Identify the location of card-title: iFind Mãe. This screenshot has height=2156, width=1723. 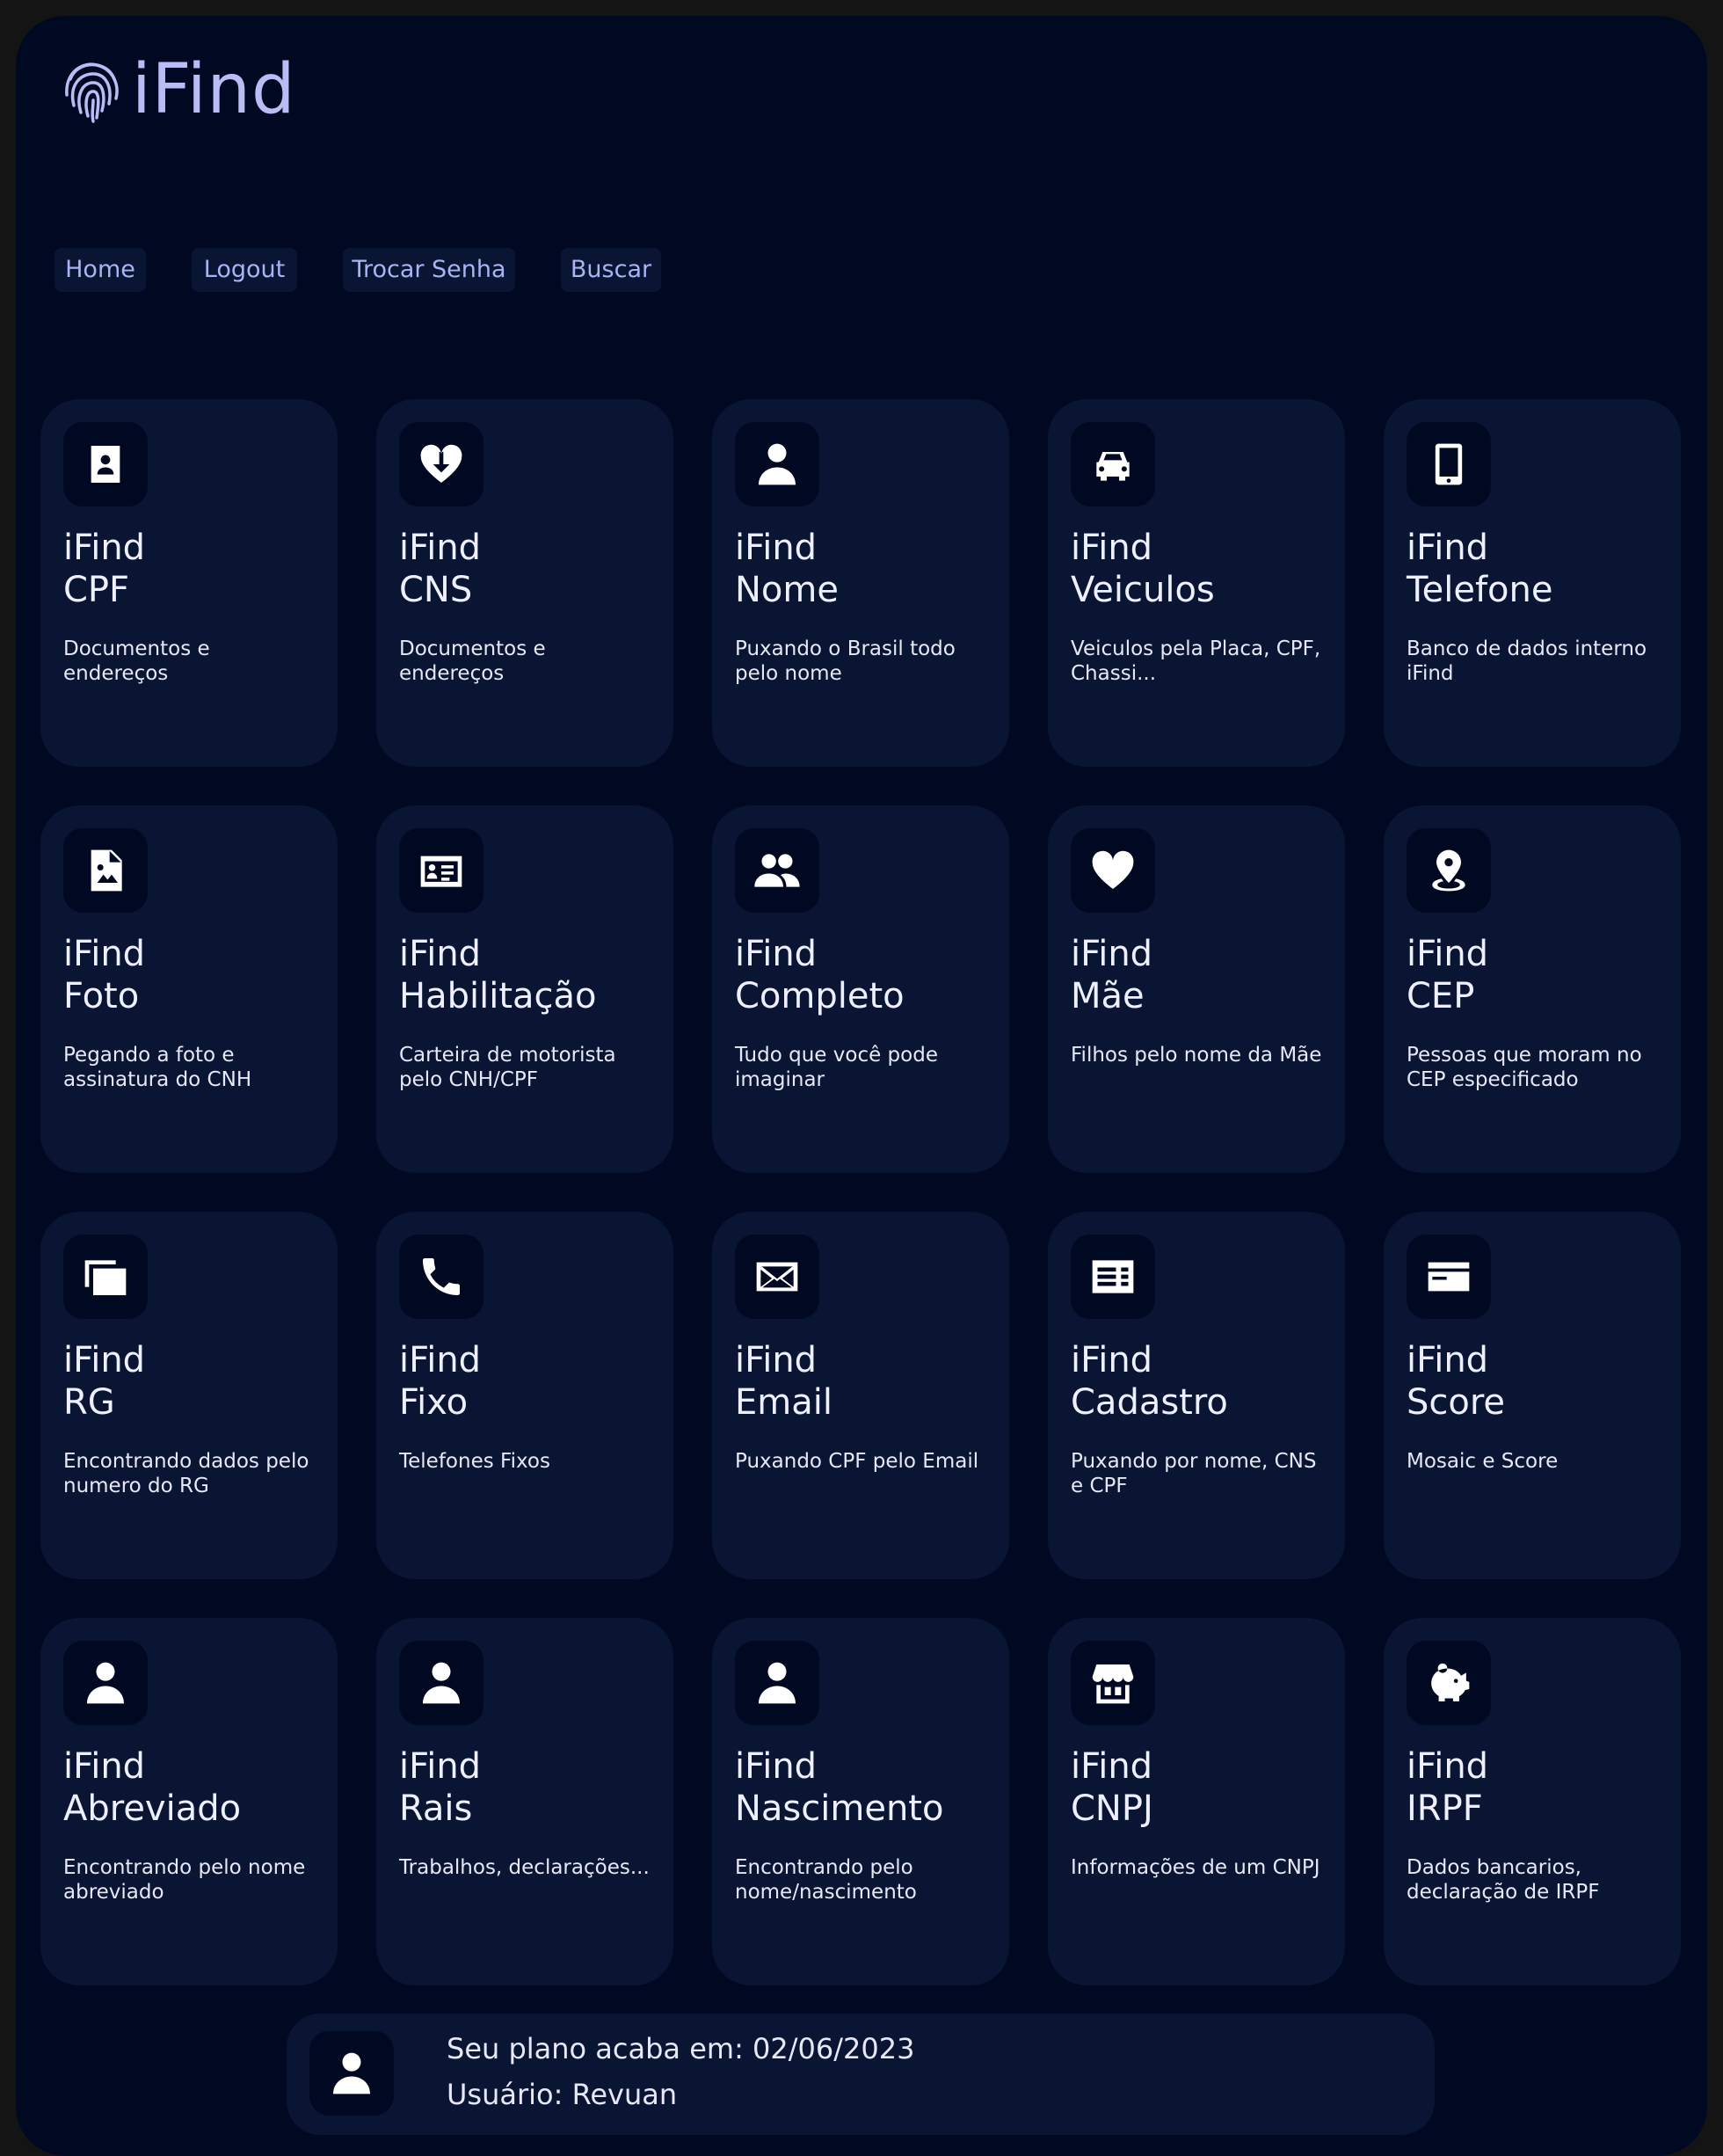
(1112, 975).